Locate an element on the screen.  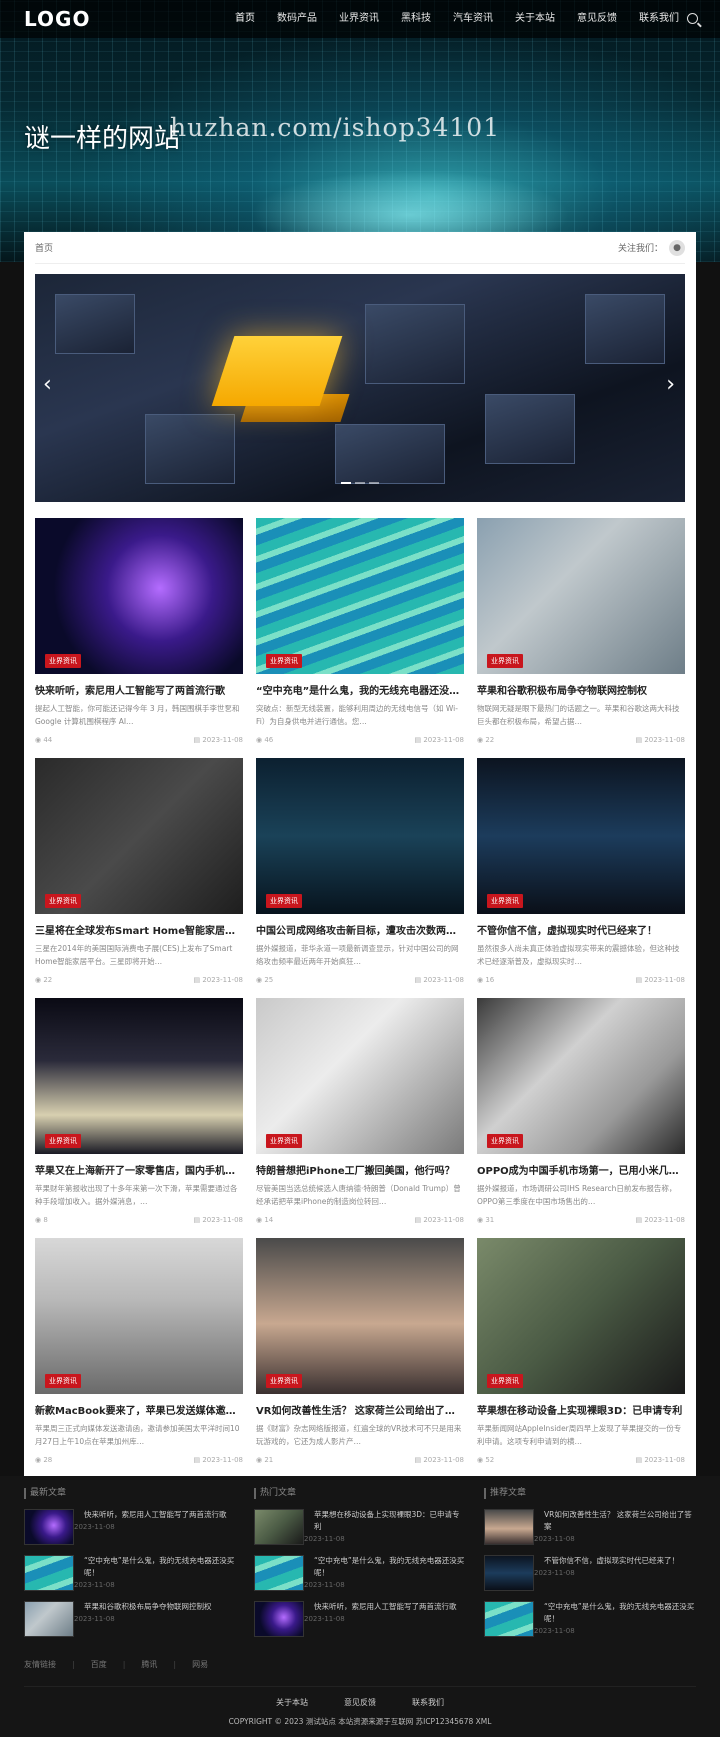
footer-article-item: 苹果想在移动设备上实现裸眼3D：已申请专利 2023-11-08 is located at coordinates (360, 1527).